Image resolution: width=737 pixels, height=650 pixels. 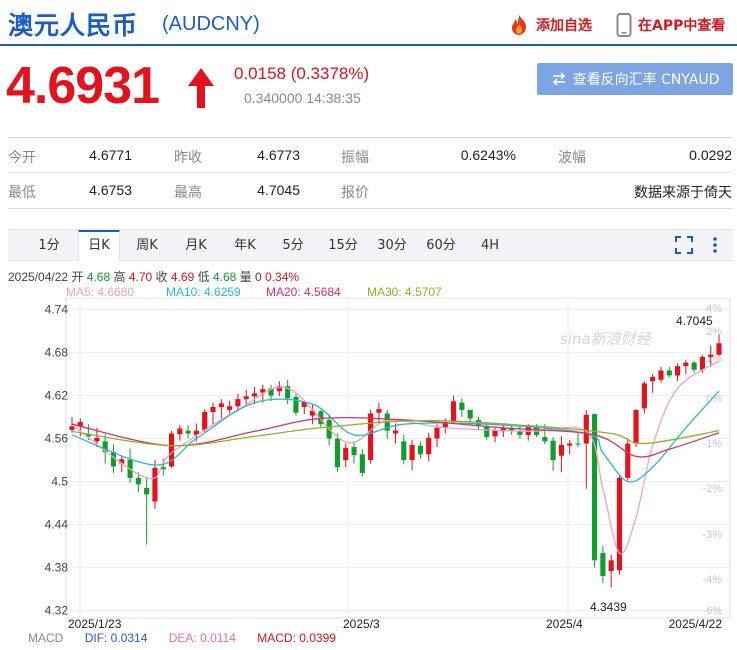 What do you see at coordinates (188, 158) in the screenshot?
I see `stat-label-prev-close: 昨收` at bounding box center [188, 158].